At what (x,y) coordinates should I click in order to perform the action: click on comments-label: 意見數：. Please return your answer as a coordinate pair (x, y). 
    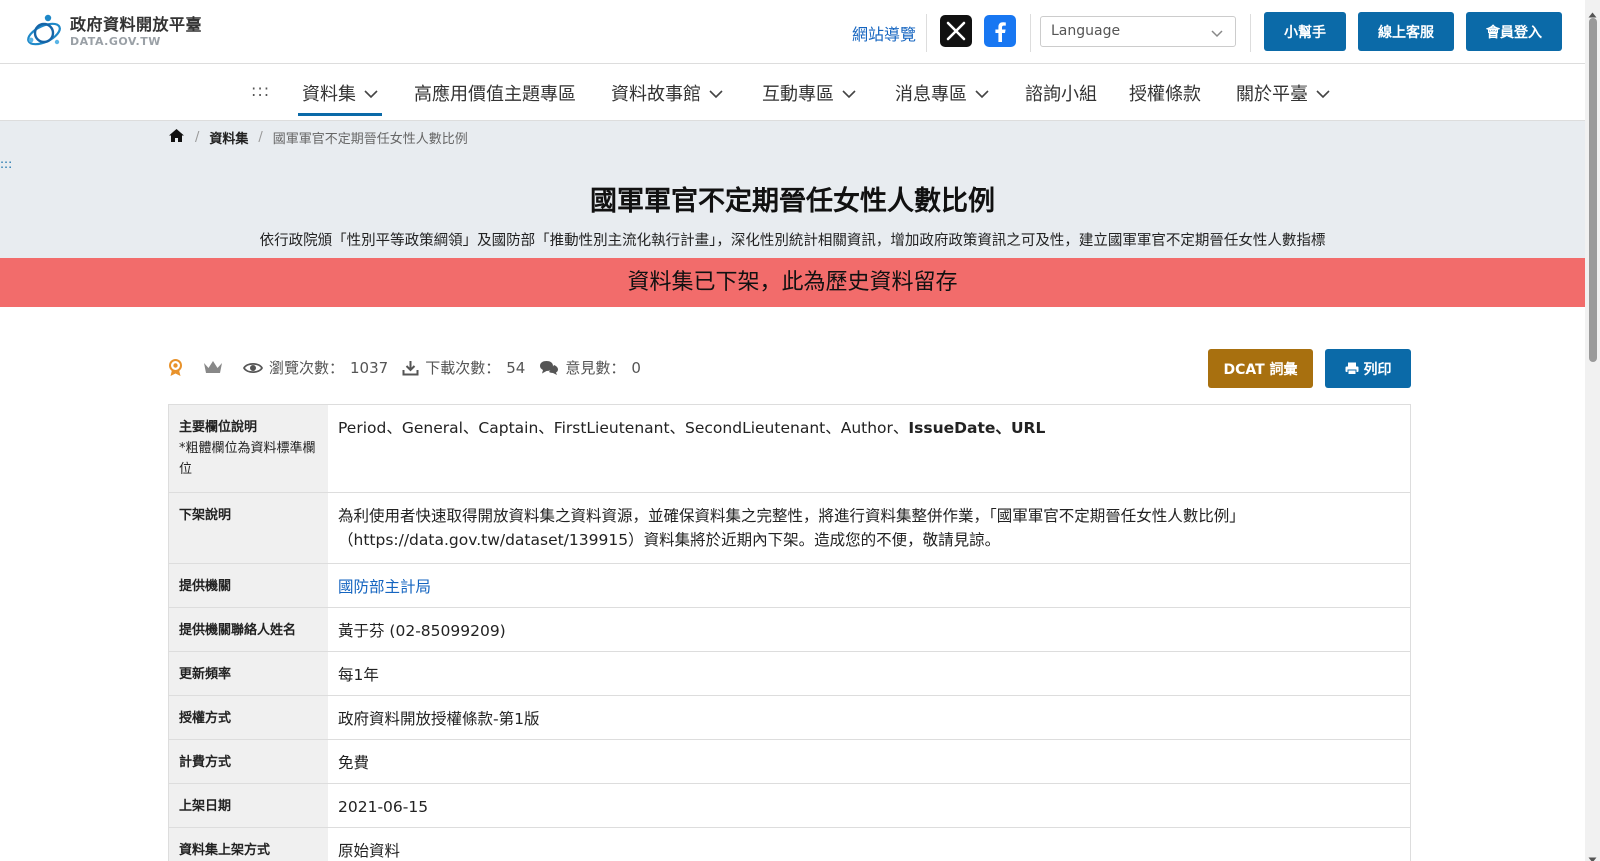
    Looking at the image, I should click on (595, 368).